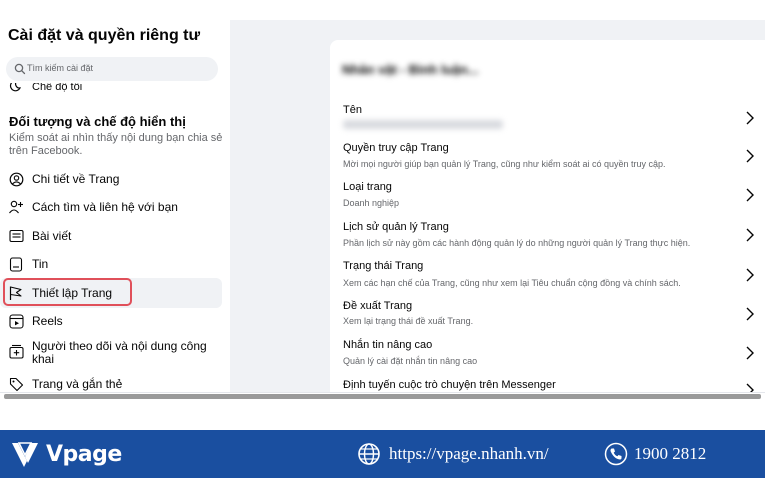  I want to click on horizontal-scrollbar, so click(382, 396).